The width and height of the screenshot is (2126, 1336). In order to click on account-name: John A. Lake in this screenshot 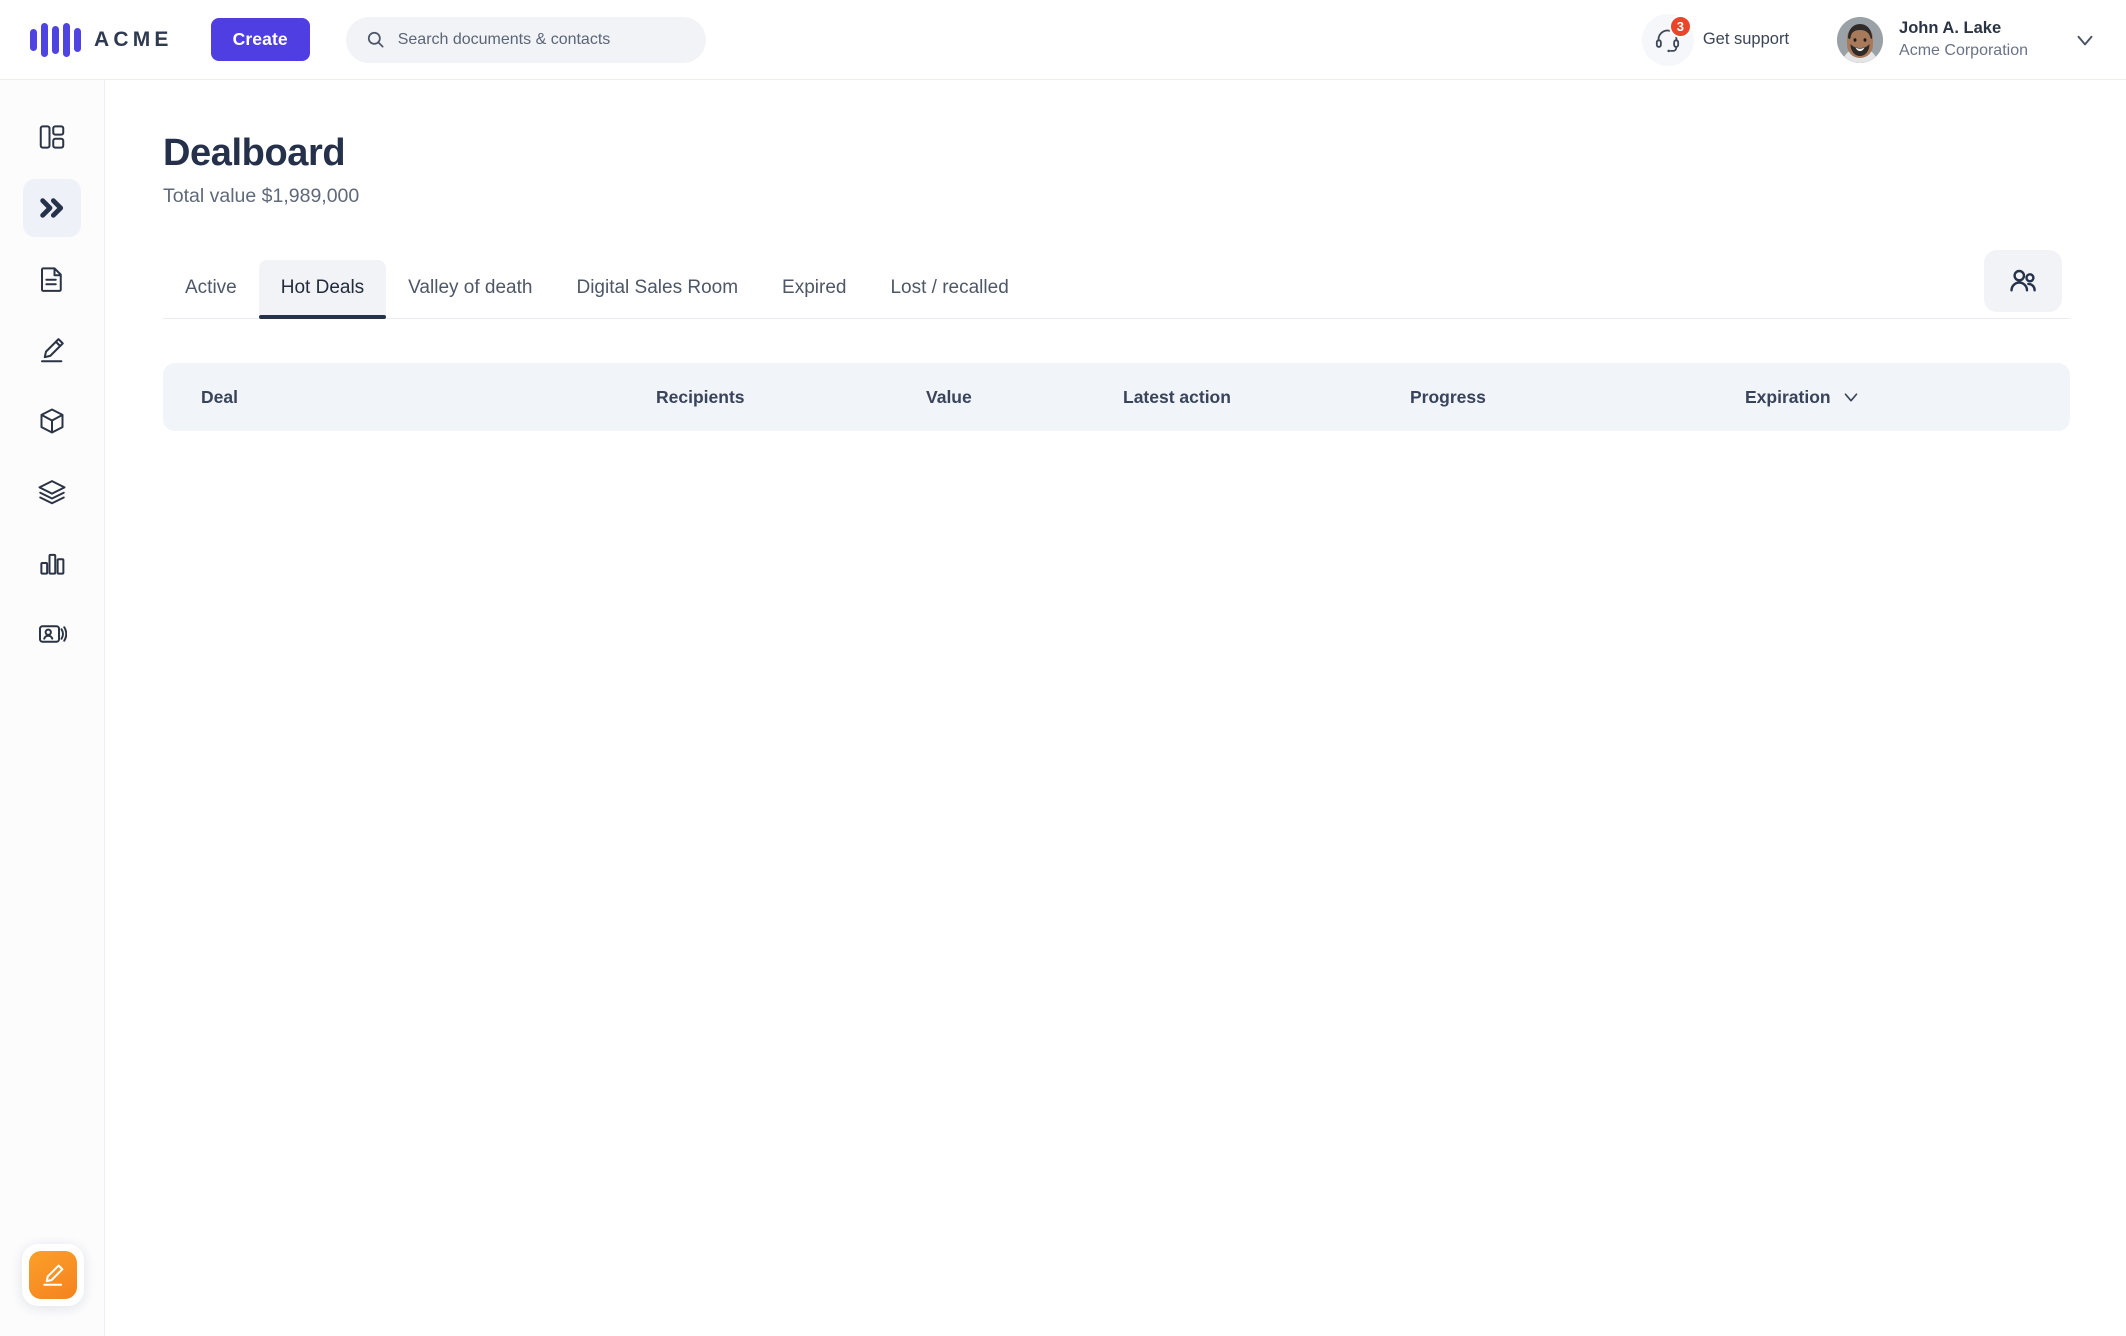, I will do `click(1950, 28)`.